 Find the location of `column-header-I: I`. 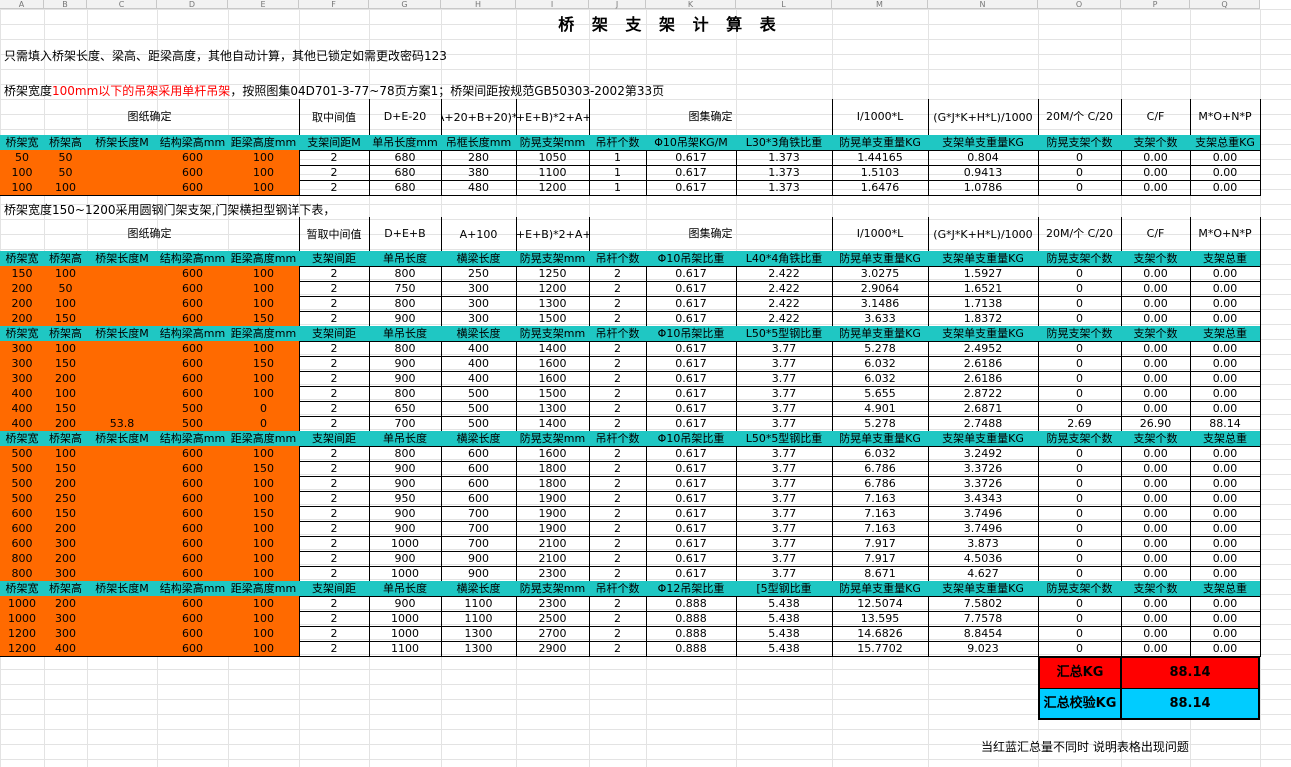

column-header-I: I is located at coordinates (552, 4).